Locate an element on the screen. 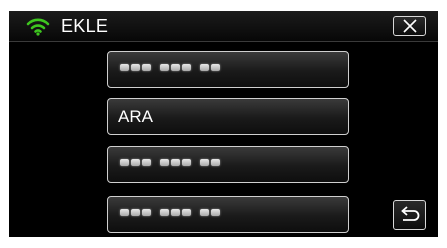 The image size is (447, 248). page-title: EKLE is located at coordinates (85, 26).